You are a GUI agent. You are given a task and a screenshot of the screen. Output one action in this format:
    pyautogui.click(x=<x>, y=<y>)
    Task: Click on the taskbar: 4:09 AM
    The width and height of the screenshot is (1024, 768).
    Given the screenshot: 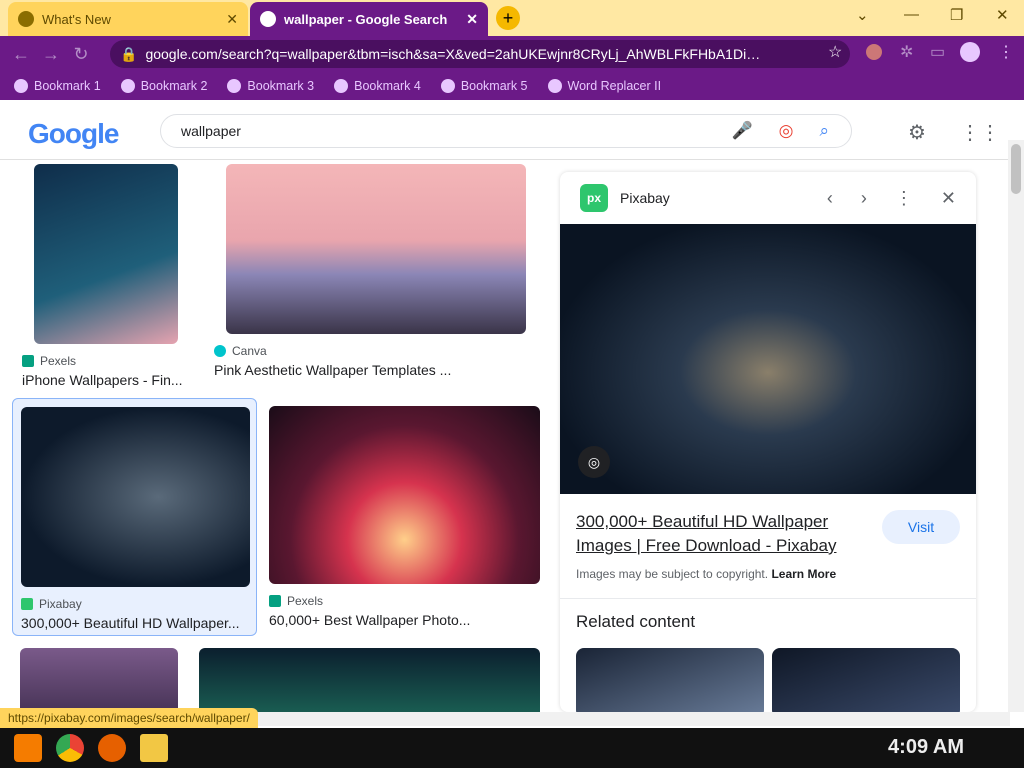 What is the action you would take?
    pyautogui.click(x=512, y=748)
    